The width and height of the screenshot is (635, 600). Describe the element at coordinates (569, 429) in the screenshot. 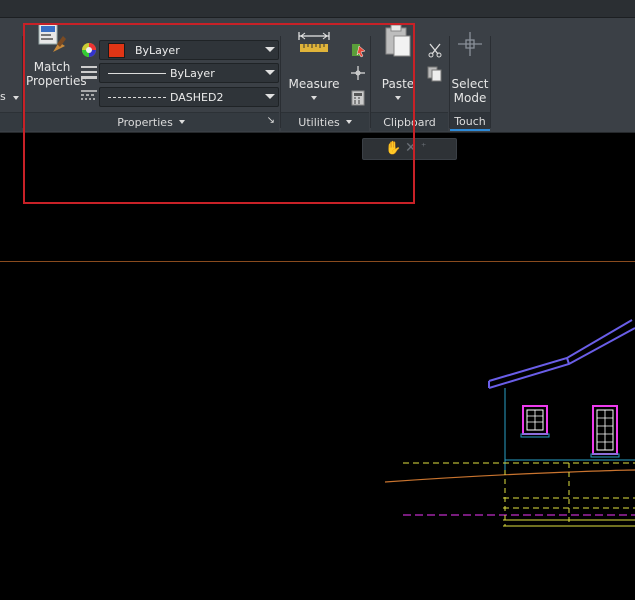

I see `wall-outline` at that location.